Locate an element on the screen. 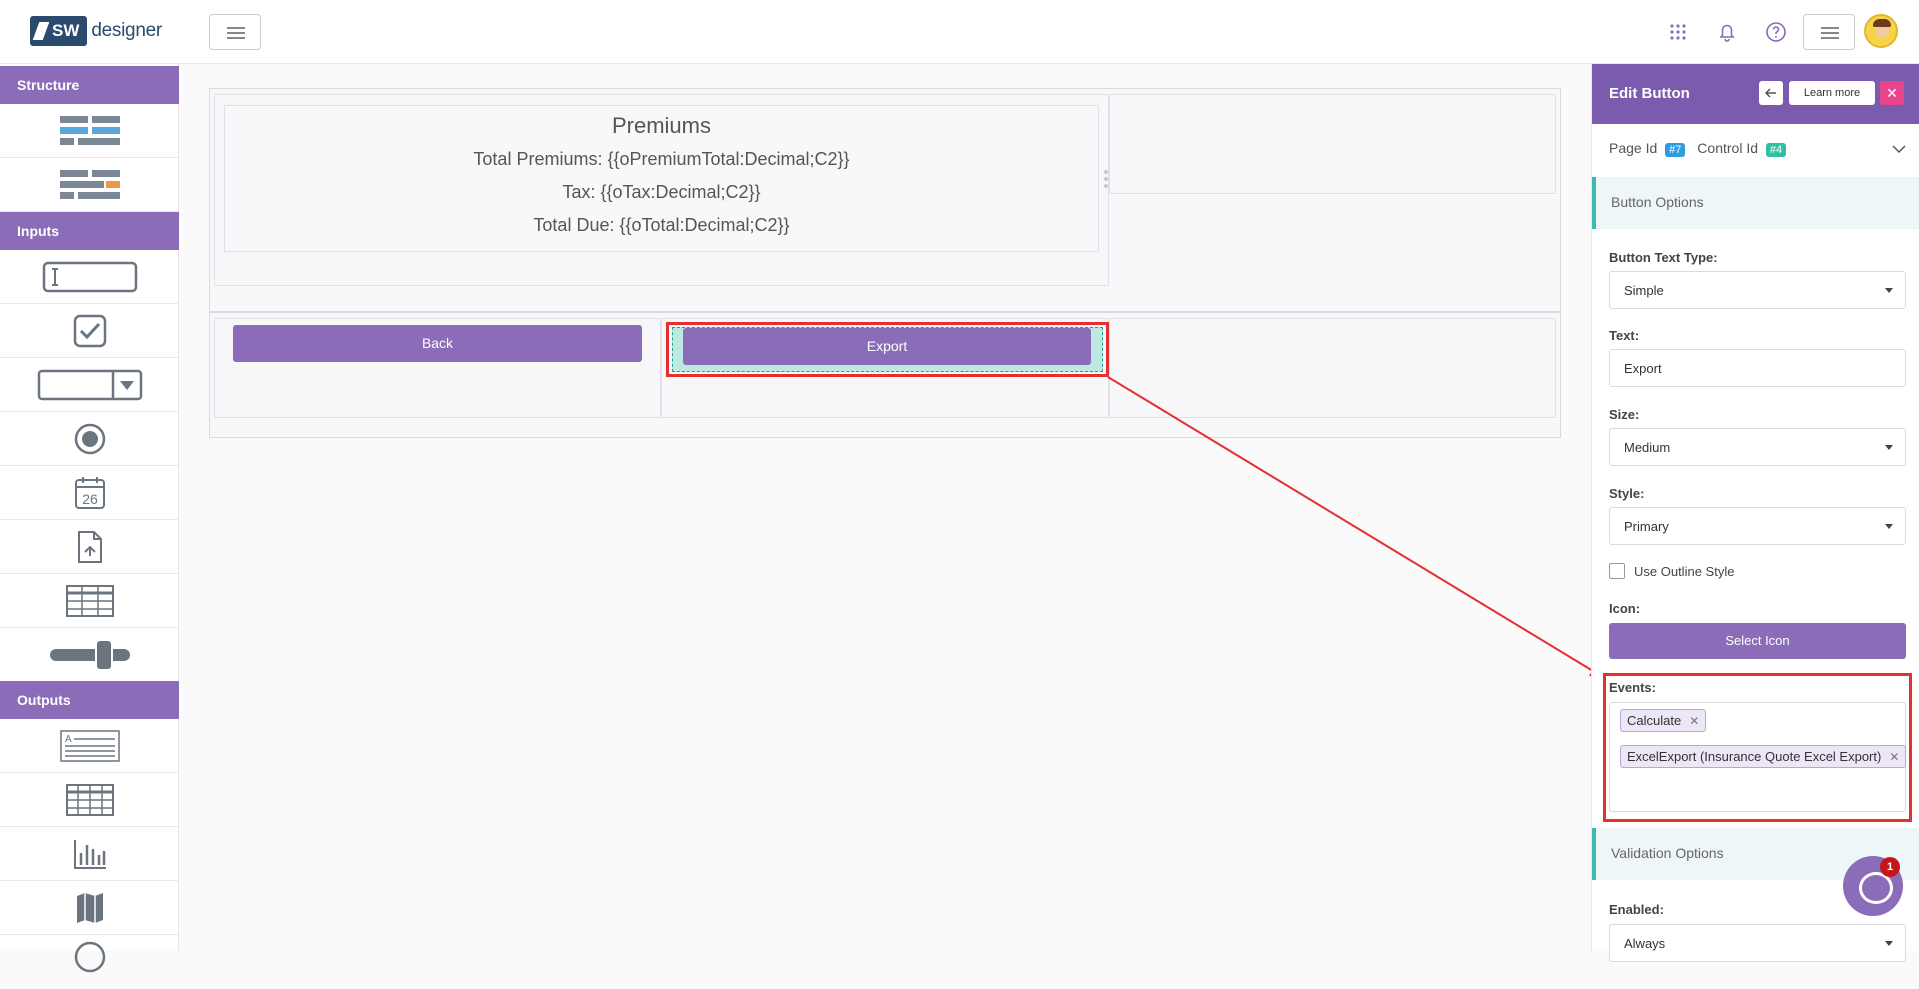 The image size is (1919, 989). tax-line: Tax: {{oTax:Decimal;C2}} is located at coordinates (661, 192).